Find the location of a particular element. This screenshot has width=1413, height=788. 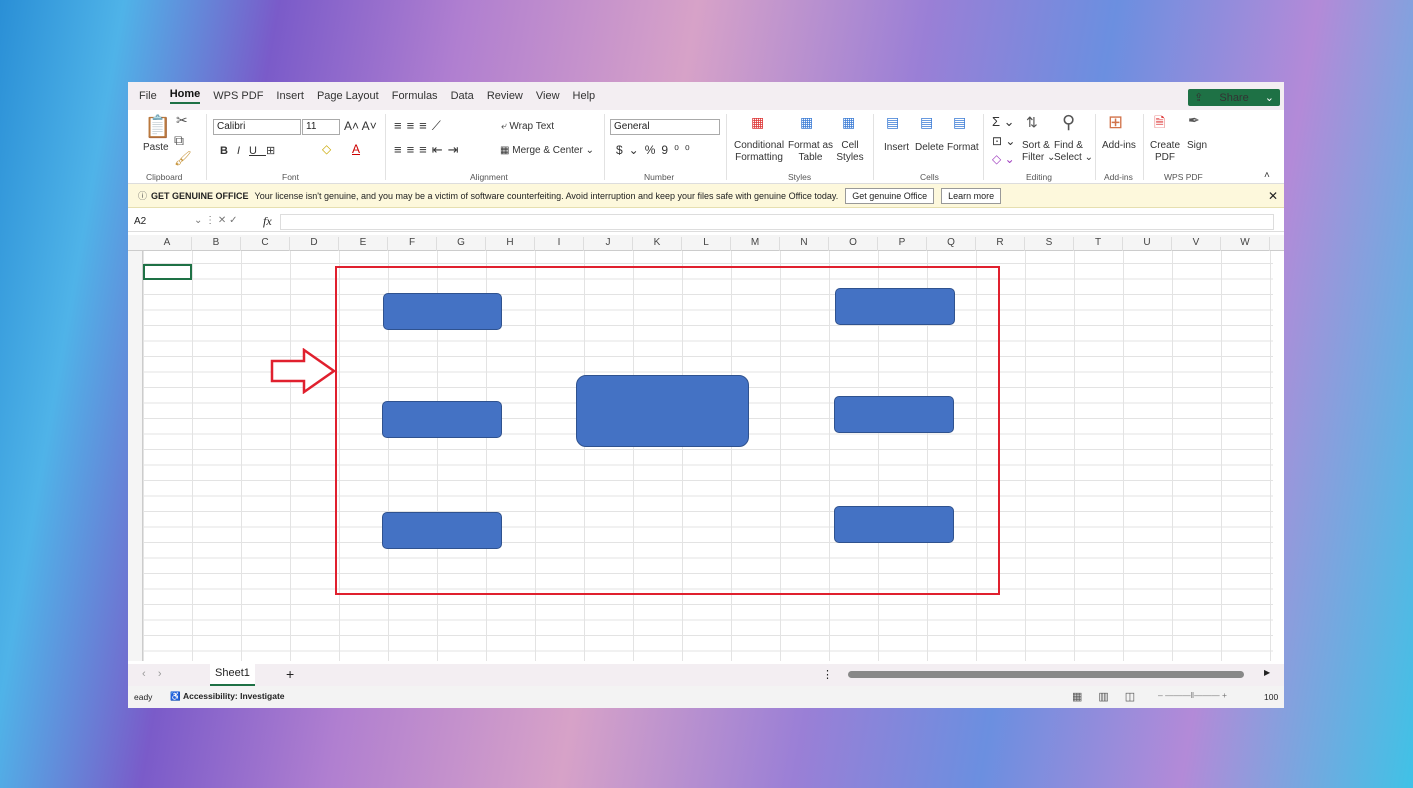

column-header-V: V is located at coordinates (1196, 244).